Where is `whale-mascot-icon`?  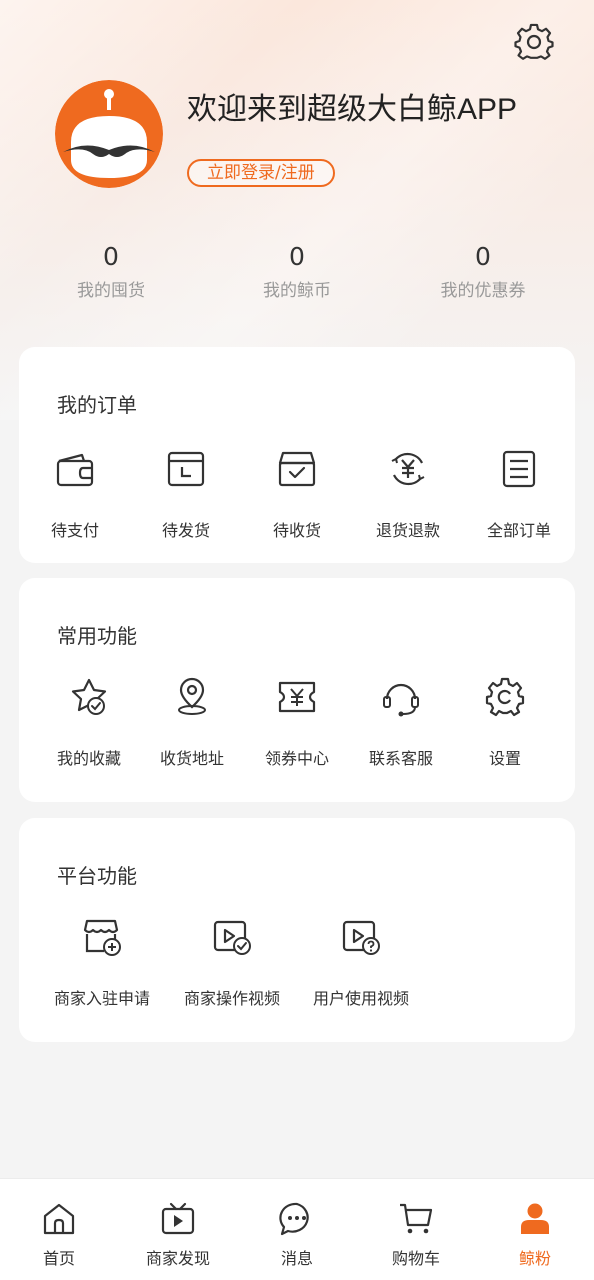 whale-mascot-icon is located at coordinates (109, 134).